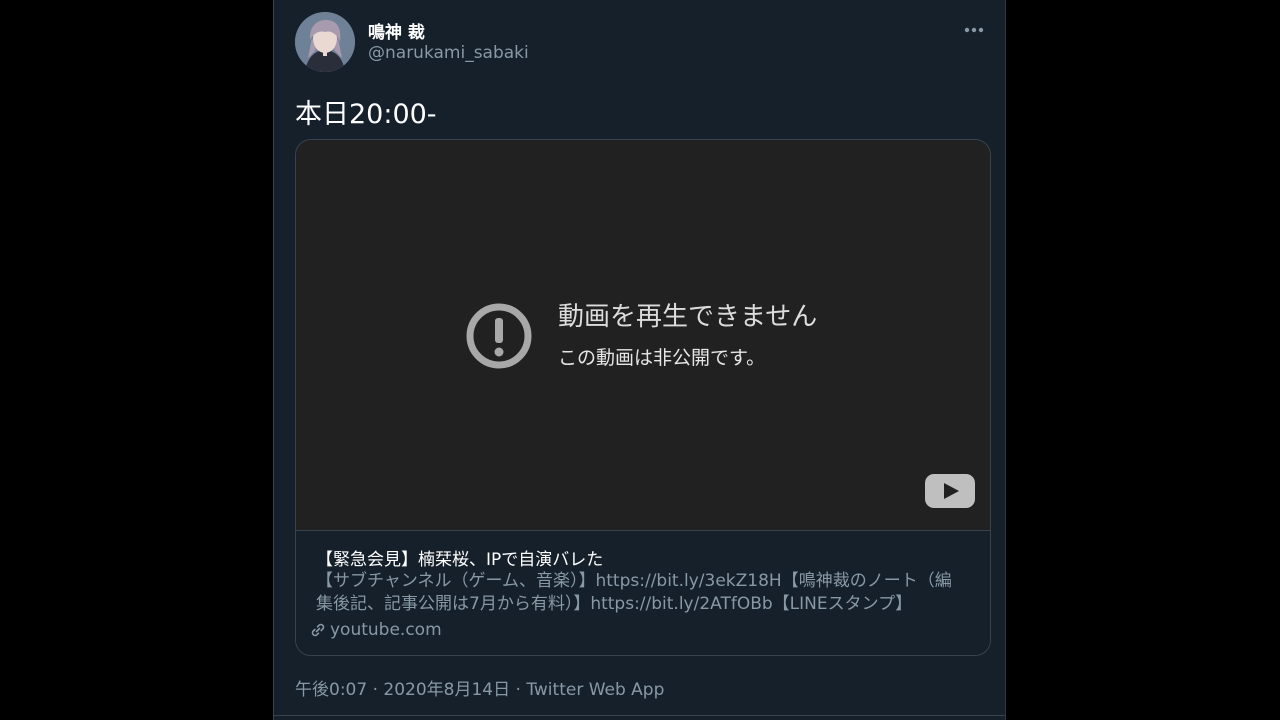  Describe the element at coordinates (396, 30) in the screenshot. I see `author-display-name: 鳴神 裁` at that location.